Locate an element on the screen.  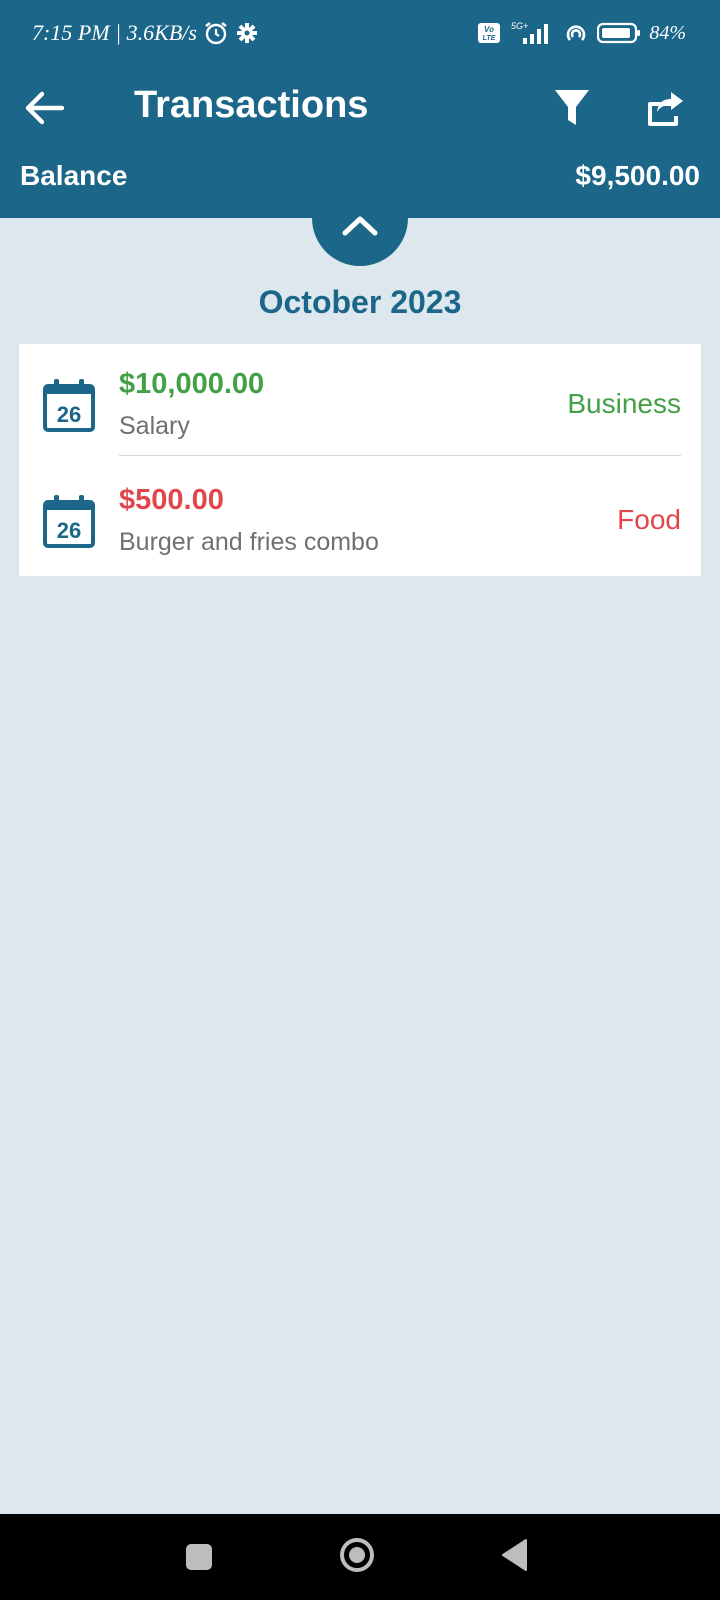
status-right: Vo LTE 5G+ 84% is located at coordinates (577, 33).